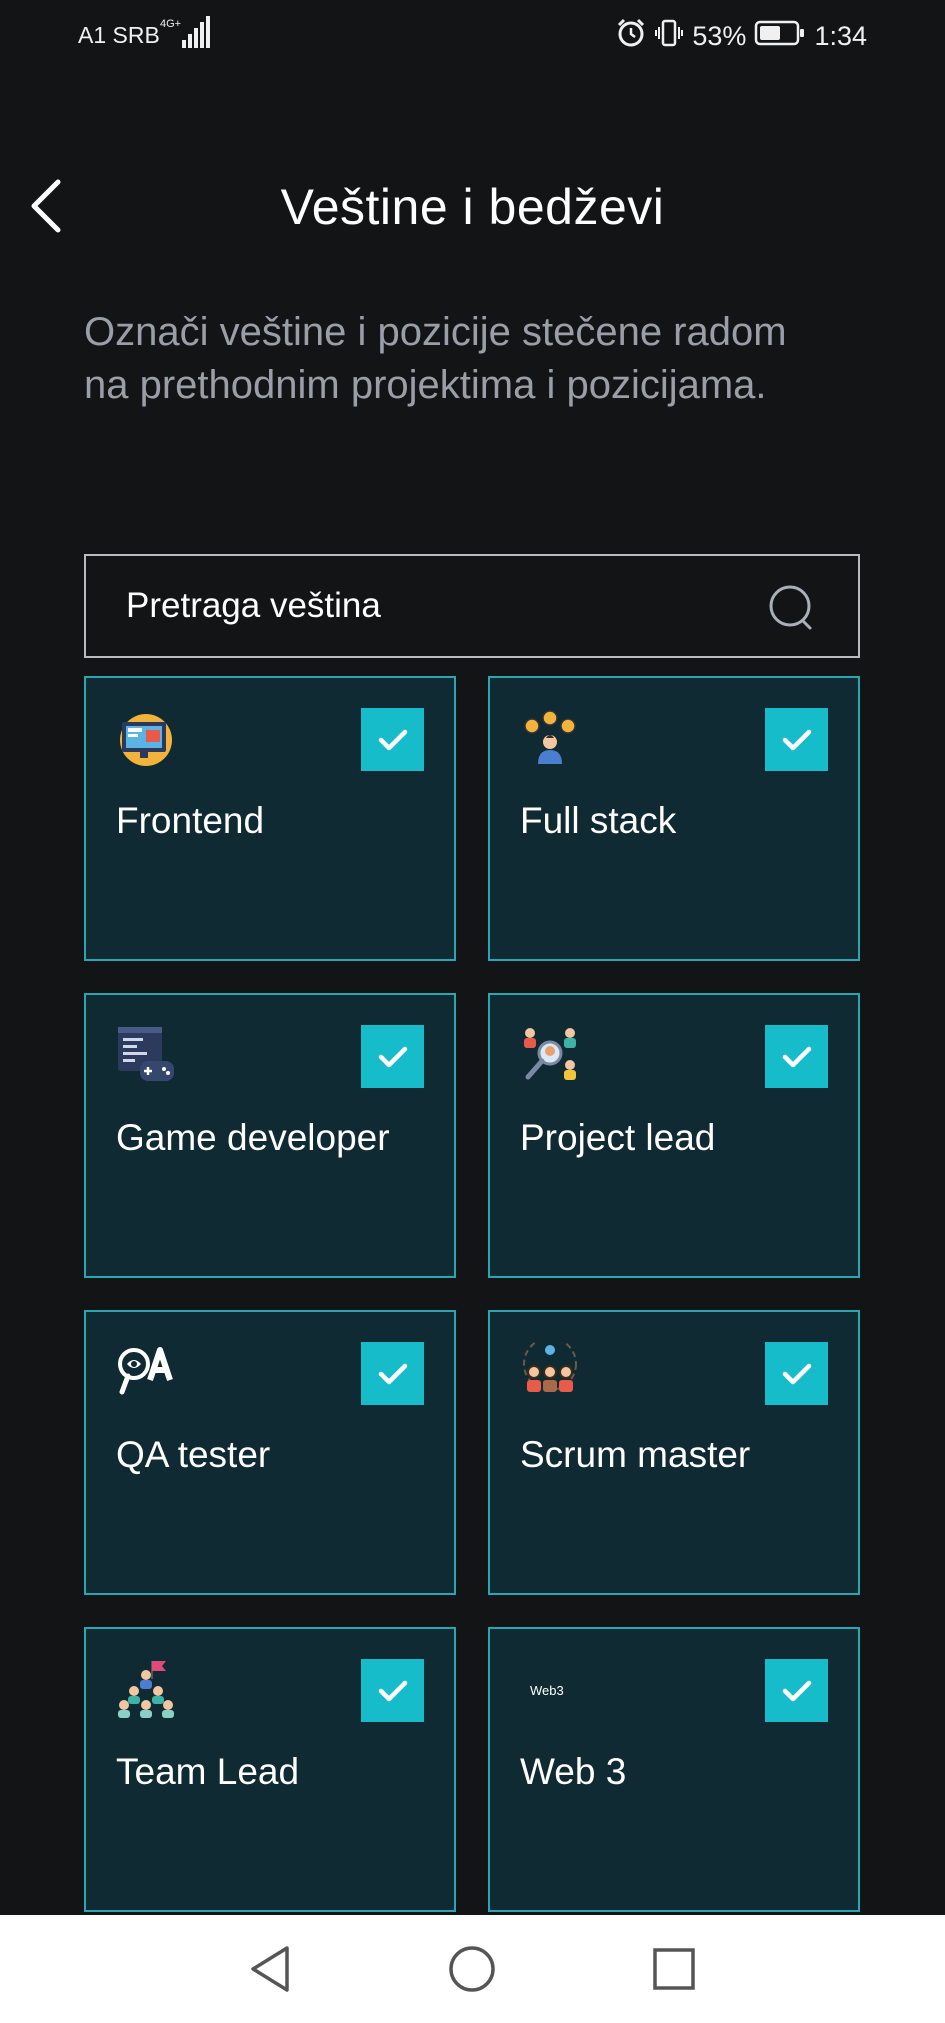 This screenshot has height=2023, width=945. Describe the element at coordinates (550, 1369) in the screenshot. I see `scrum-team-icon` at that location.